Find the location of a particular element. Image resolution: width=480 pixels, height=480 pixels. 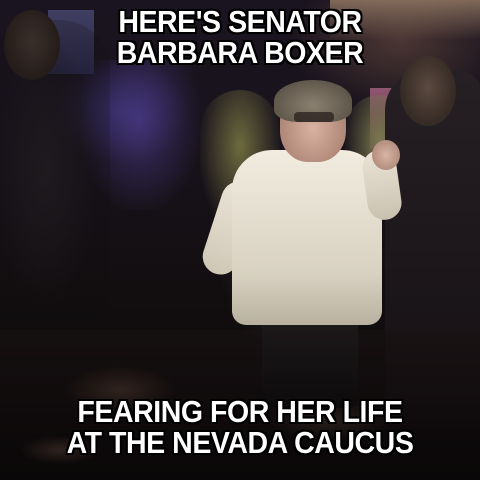

bottom-caption-line: FEARING FOR HER LIFE is located at coordinates (240, 411).